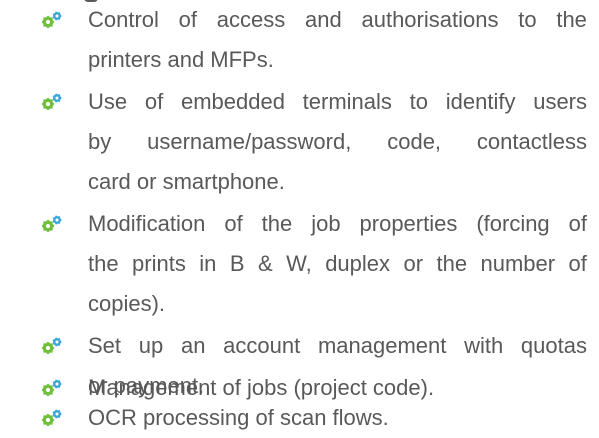 The width and height of the screenshot is (599, 438). What do you see at coordinates (181, 59) in the screenshot?
I see `list-item-line: printers and MFPs.` at bounding box center [181, 59].